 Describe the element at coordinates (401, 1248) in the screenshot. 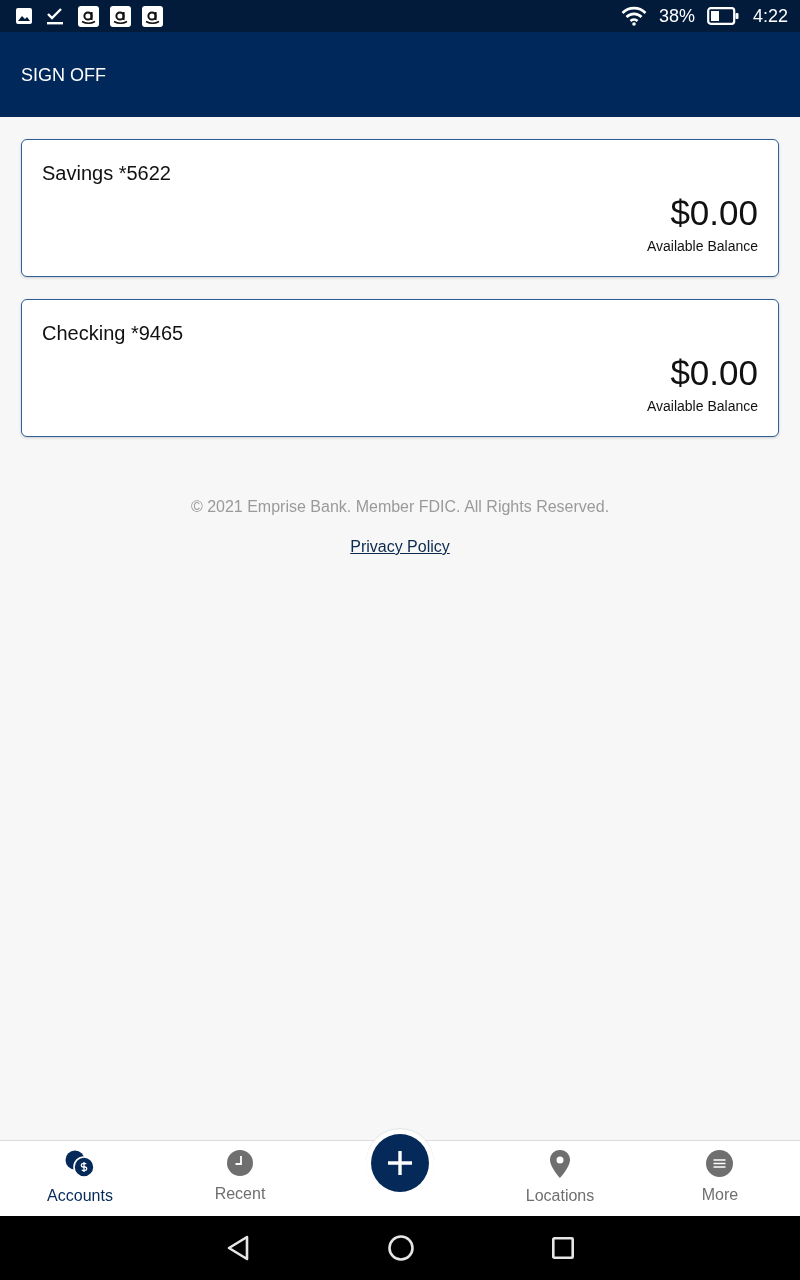

I see `home-button` at that location.